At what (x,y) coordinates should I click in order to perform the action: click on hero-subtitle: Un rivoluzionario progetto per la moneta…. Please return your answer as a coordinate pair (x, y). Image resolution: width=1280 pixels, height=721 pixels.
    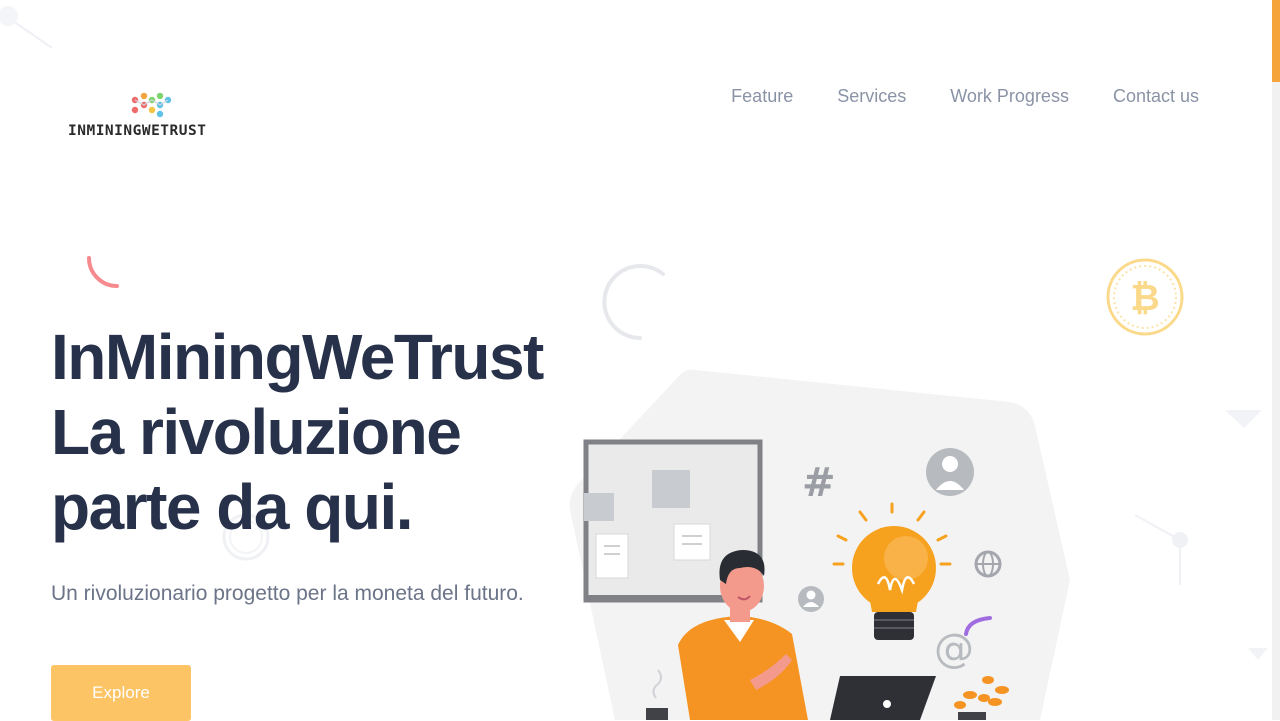
    Looking at the image, I should click on (287, 593).